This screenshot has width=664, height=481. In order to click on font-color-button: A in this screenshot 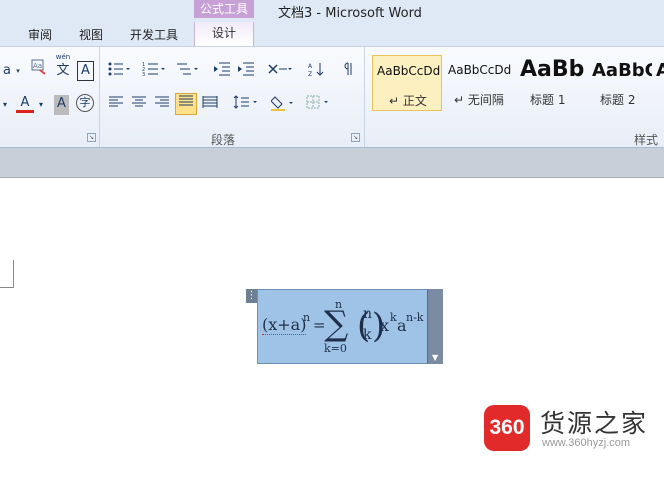, I will do `click(25, 103)`.